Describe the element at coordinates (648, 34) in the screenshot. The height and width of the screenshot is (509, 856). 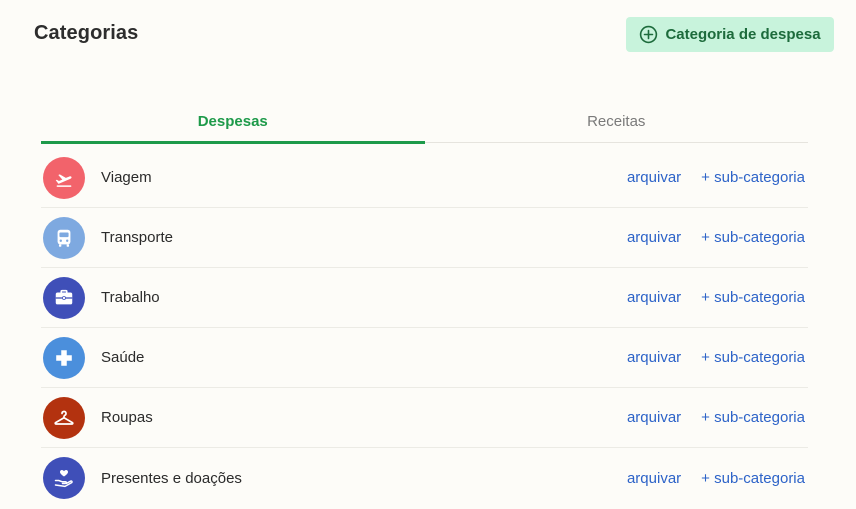
I see `plus-circle-icon` at that location.